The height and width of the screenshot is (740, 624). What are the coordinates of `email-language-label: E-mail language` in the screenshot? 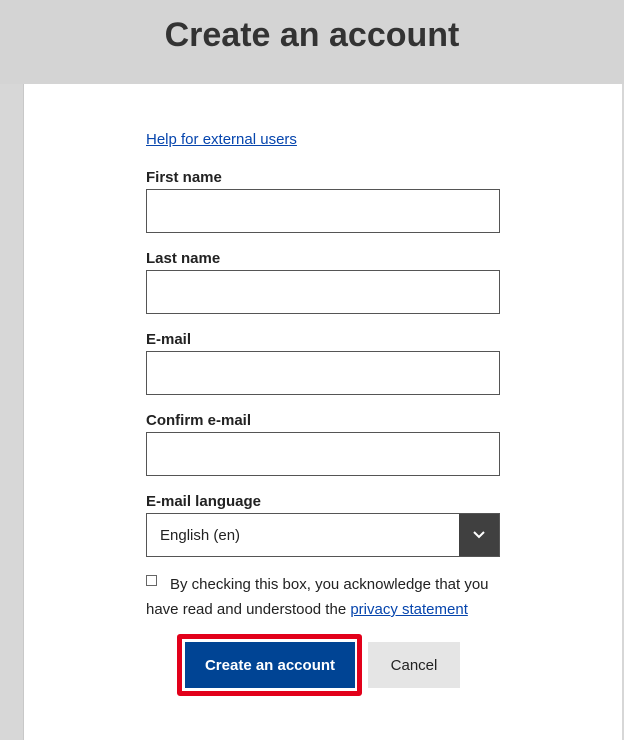 It's located at (204, 501).